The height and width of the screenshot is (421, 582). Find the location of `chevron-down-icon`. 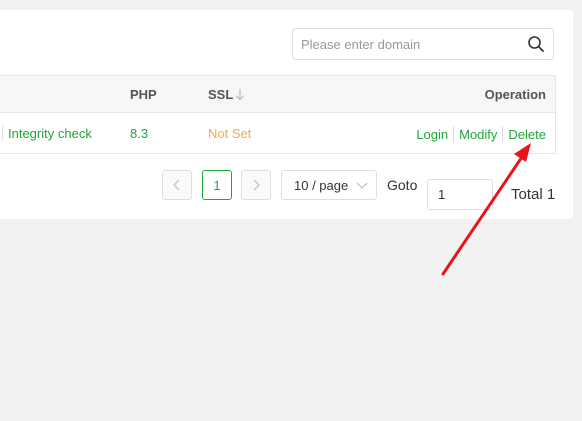

chevron-down-icon is located at coordinates (362, 185).